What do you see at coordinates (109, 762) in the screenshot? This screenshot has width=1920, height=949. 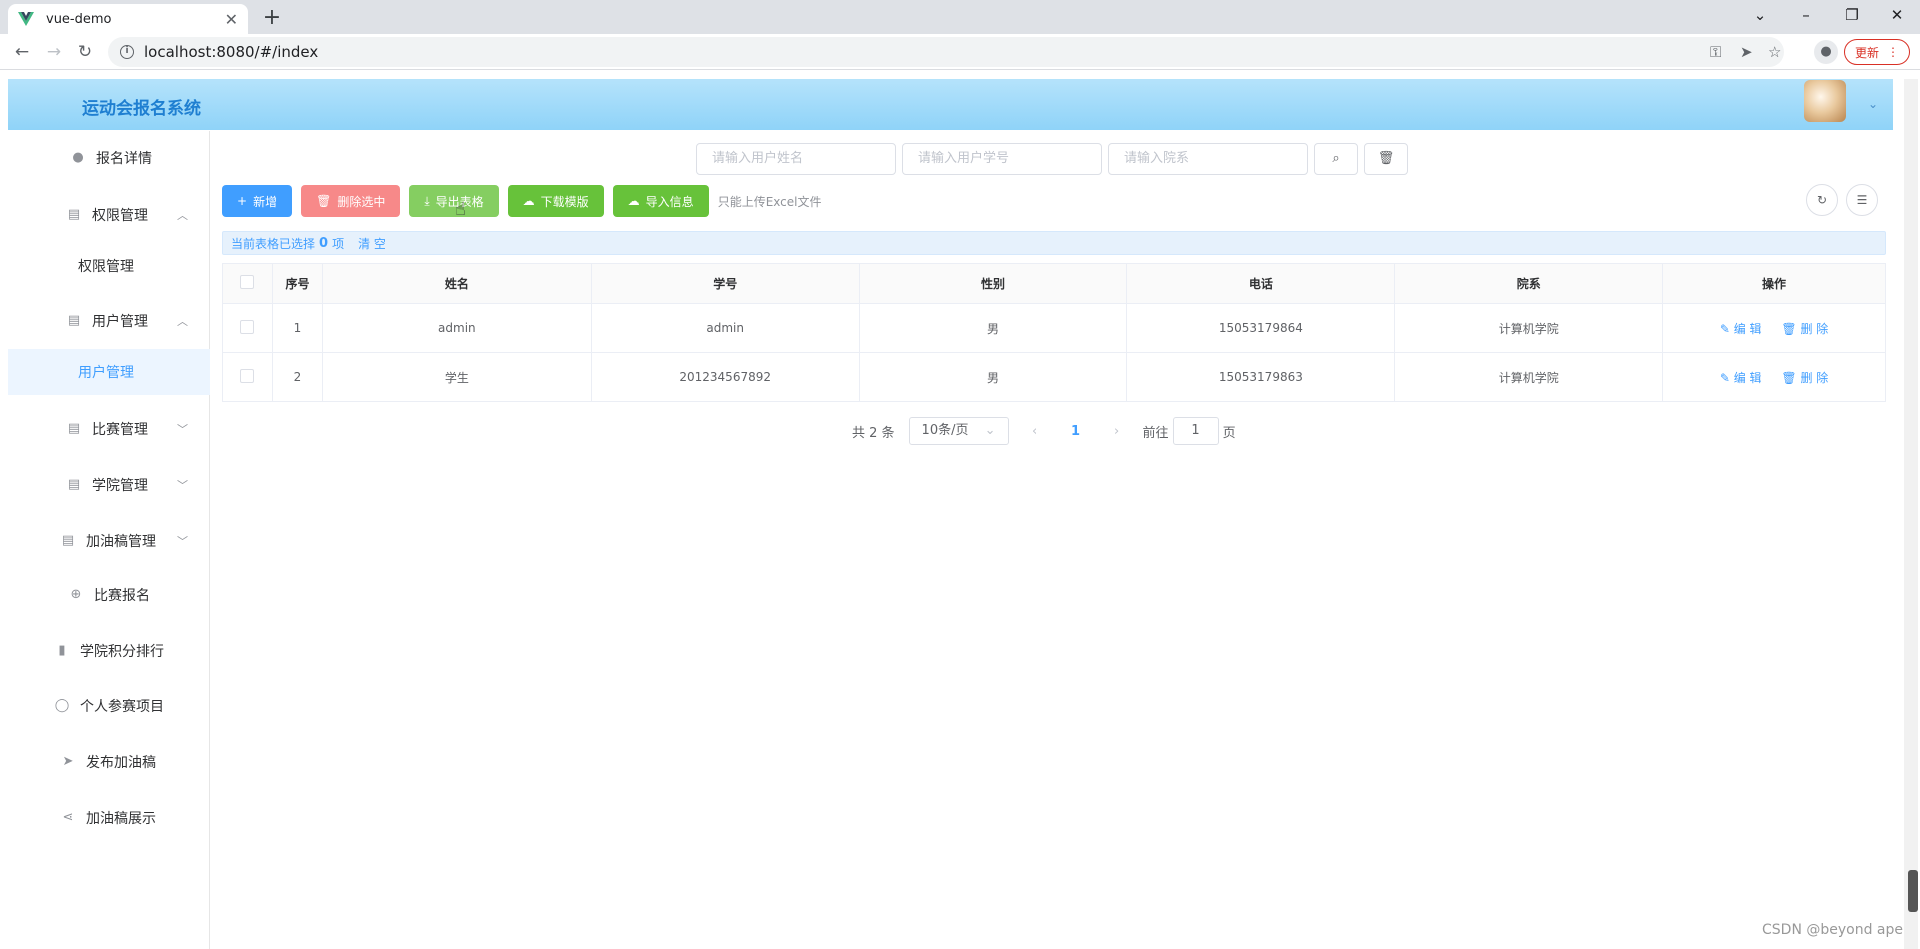 I see `sidebar-item-publish-cheer: ➤ 发布加油稿` at bounding box center [109, 762].